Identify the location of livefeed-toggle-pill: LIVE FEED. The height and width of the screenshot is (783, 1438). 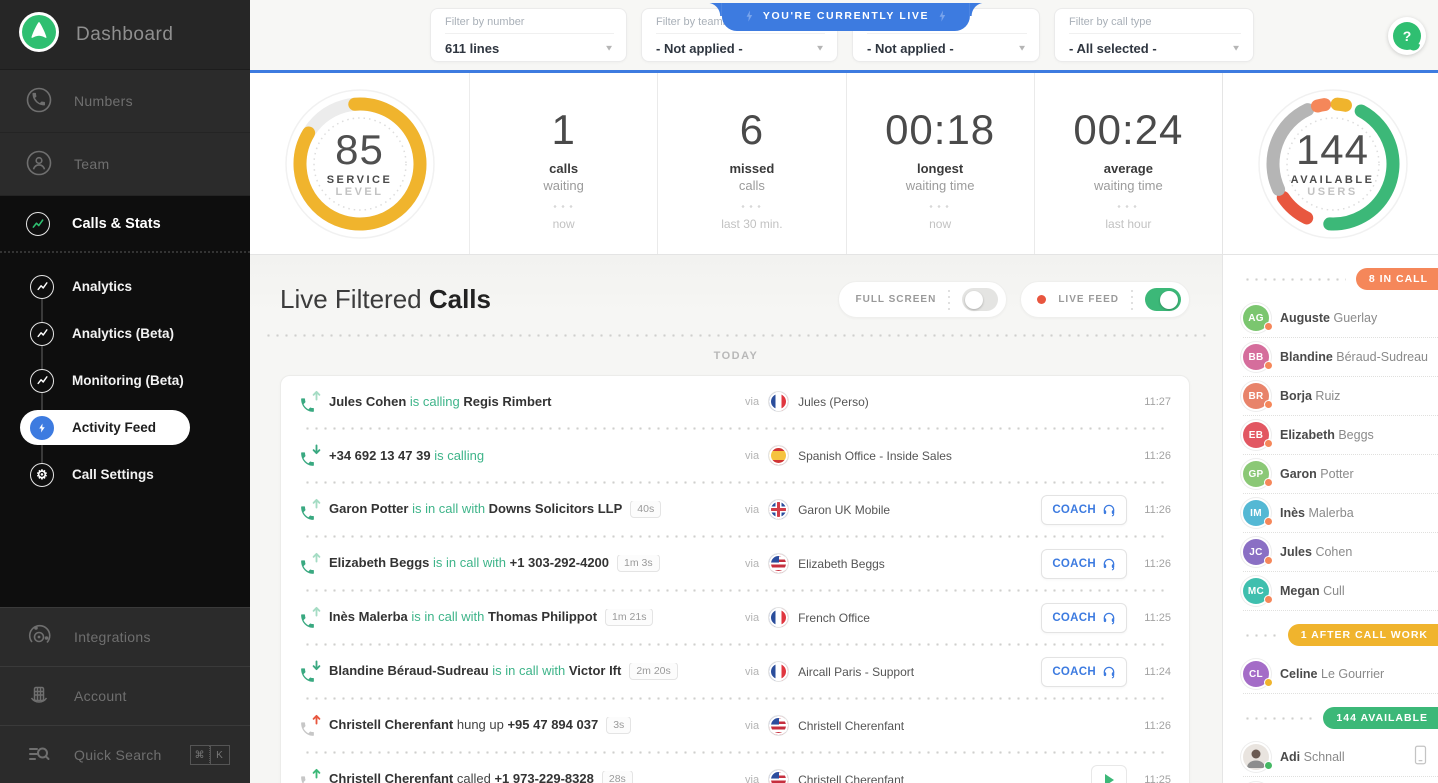
(1105, 299).